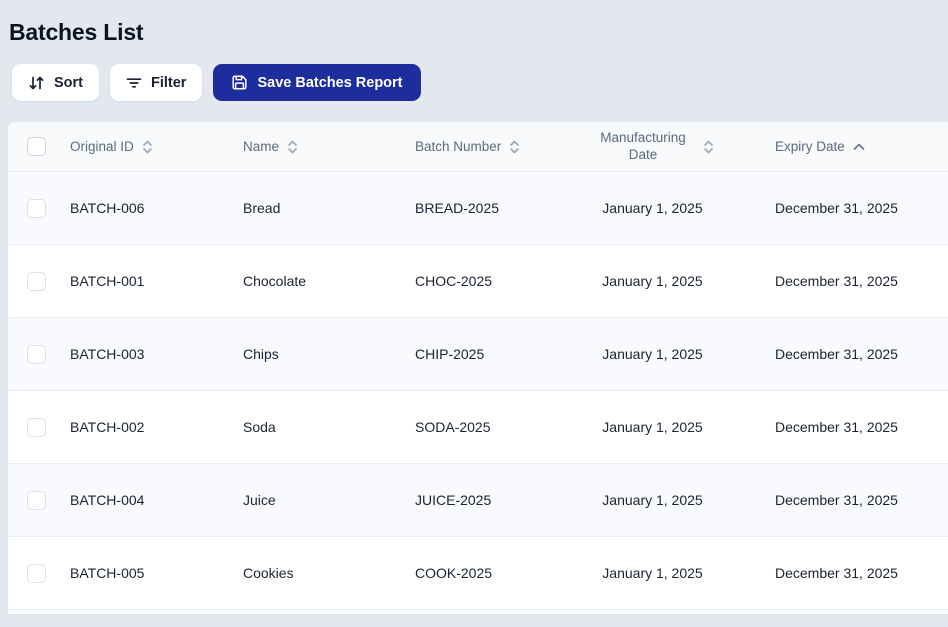 The height and width of the screenshot is (627, 948). What do you see at coordinates (107, 427) in the screenshot?
I see `cell-original-id: BATCH-002` at bounding box center [107, 427].